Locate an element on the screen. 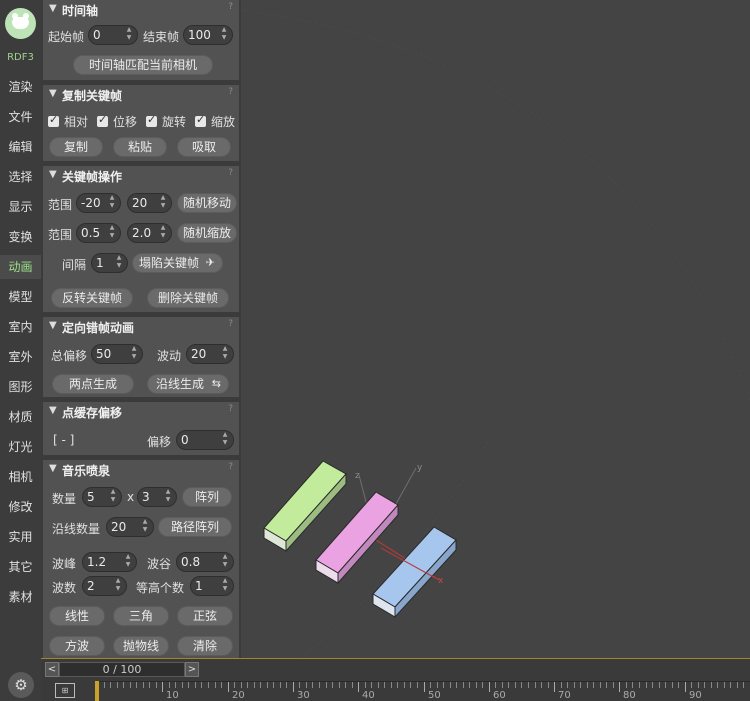 This screenshot has height=701, width=750. interval-spinner: ▲▼ is located at coordinates (109, 263).